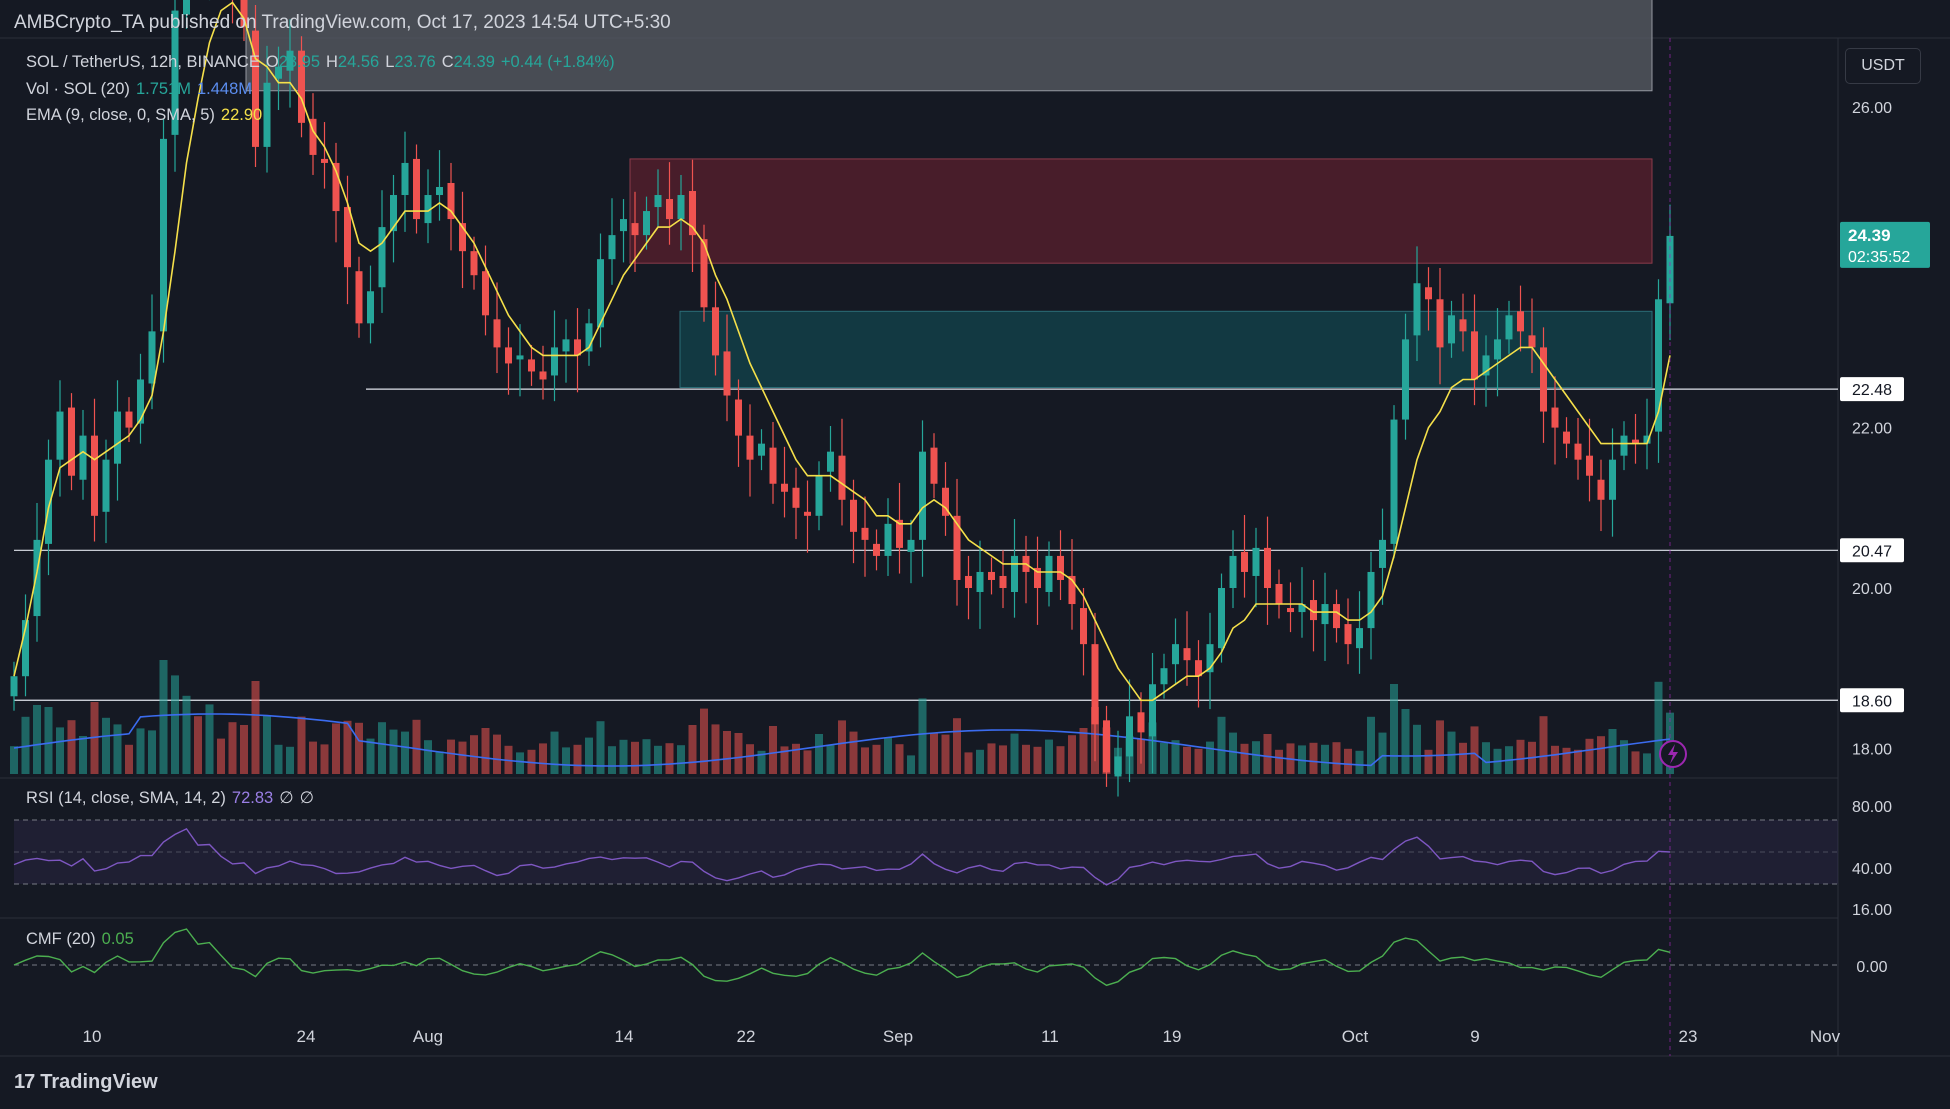 Image resolution: width=1950 pixels, height=1109 pixels. I want to click on volume-legend: Vol · SOL (20) 1.751M 1.448M, so click(142, 89).